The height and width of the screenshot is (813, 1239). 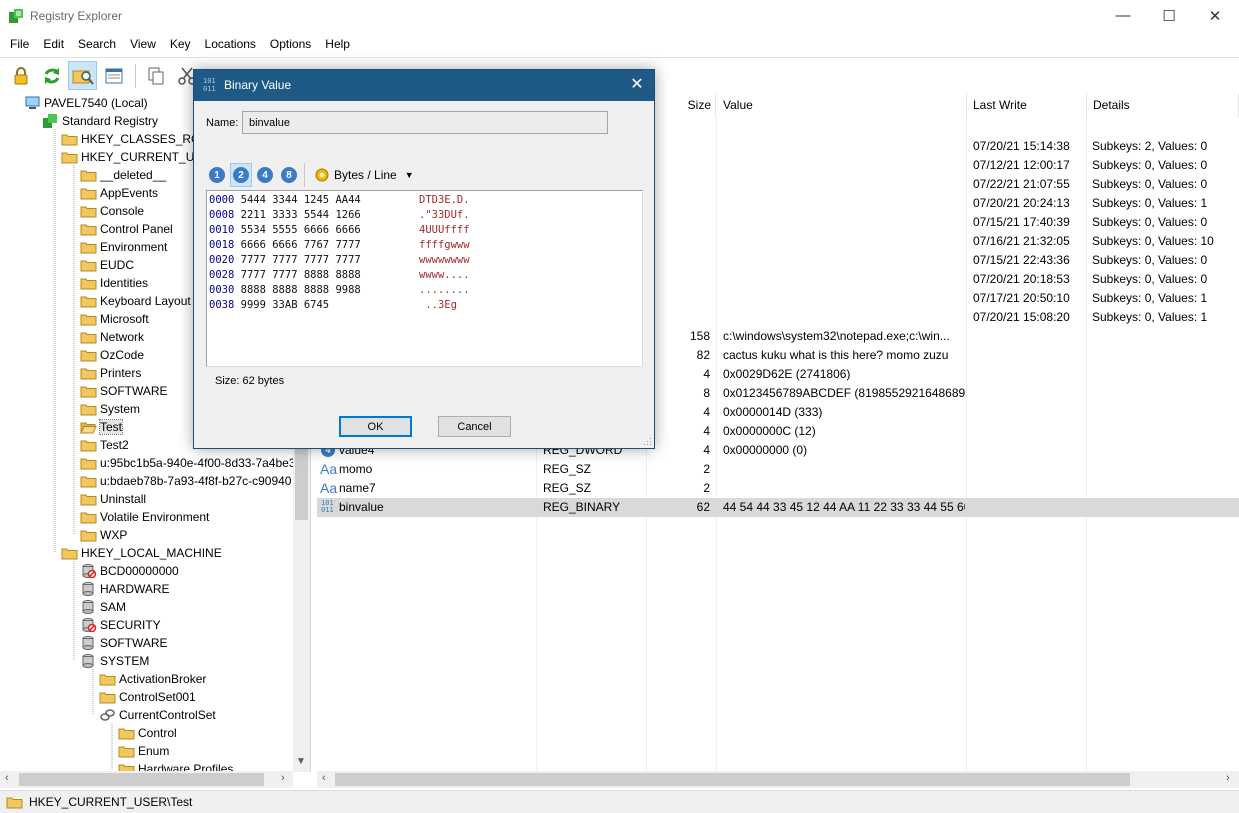 I want to click on tree-item: EUDC, so click(x=107, y=265).